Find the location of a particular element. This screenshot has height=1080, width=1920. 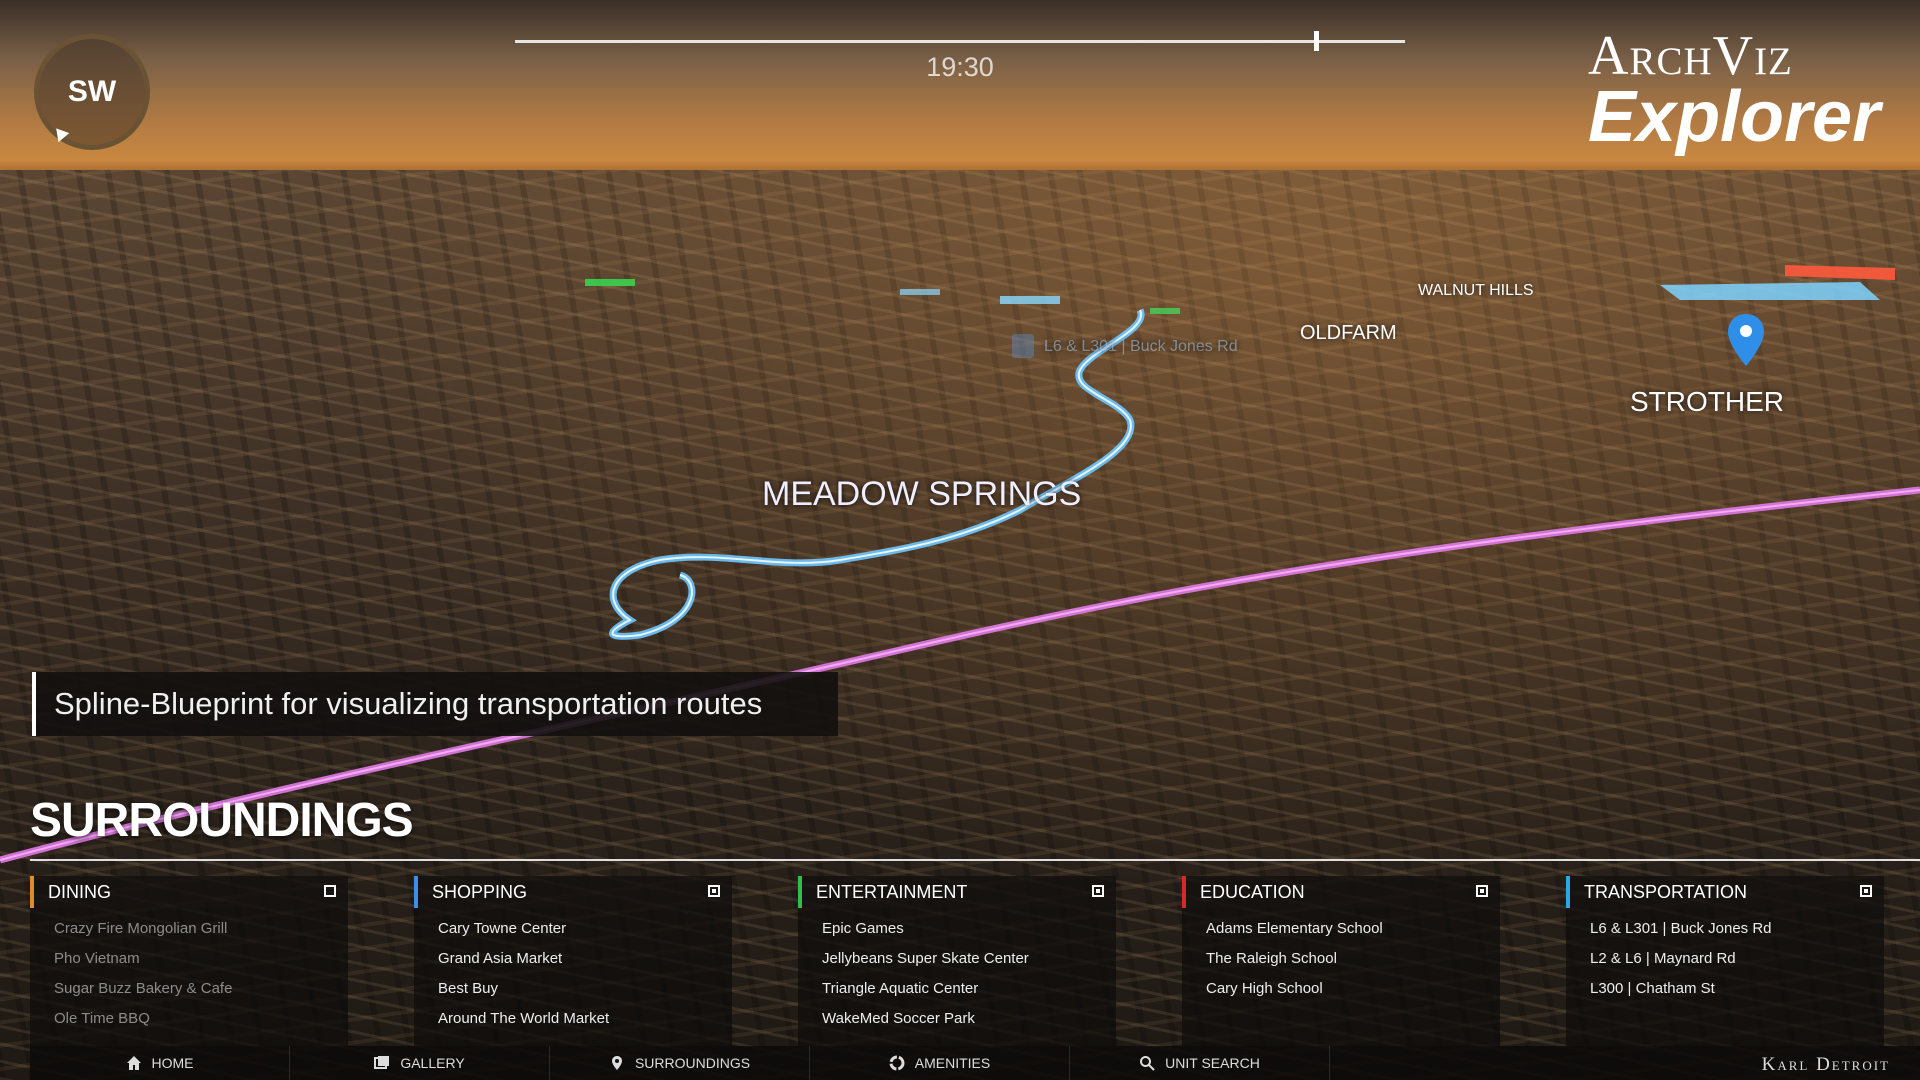

time-label: 19:30 is located at coordinates (960, 67).